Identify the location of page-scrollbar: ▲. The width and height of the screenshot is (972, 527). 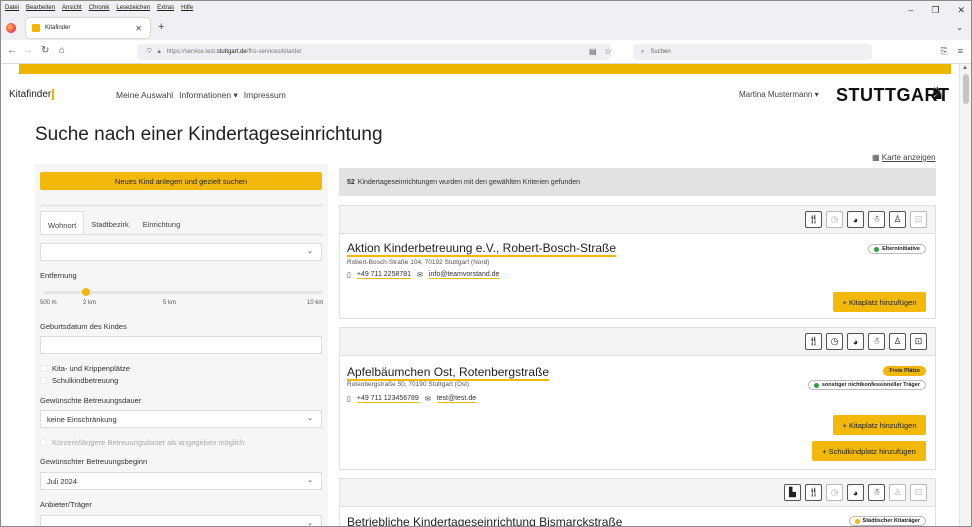
(965, 295).